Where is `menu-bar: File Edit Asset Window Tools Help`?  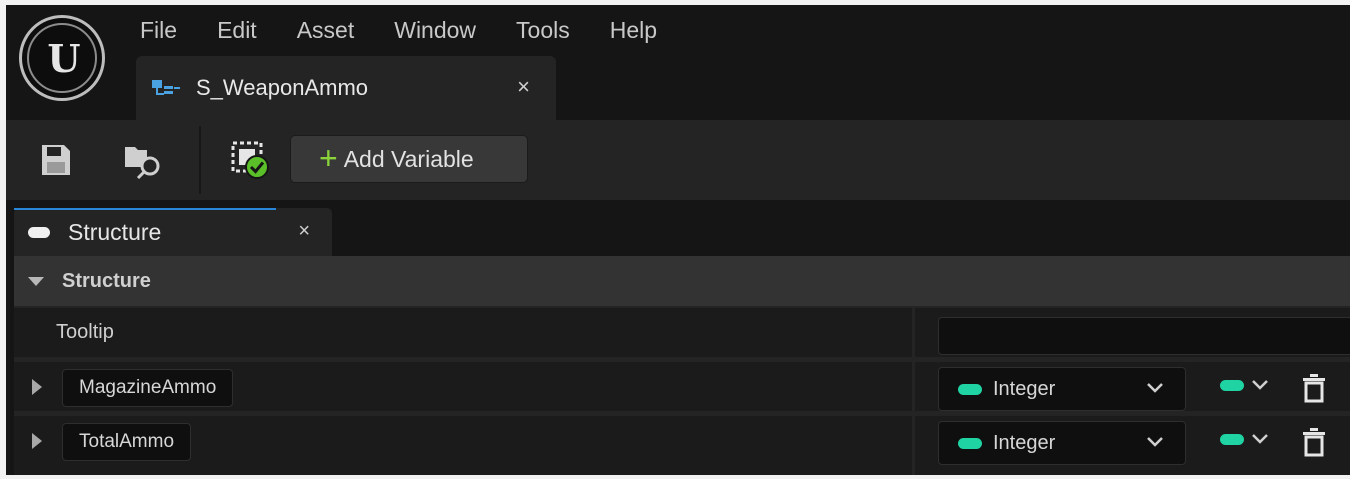
menu-bar: File Edit Asset Window Tools Help is located at coordinates (402, 30).